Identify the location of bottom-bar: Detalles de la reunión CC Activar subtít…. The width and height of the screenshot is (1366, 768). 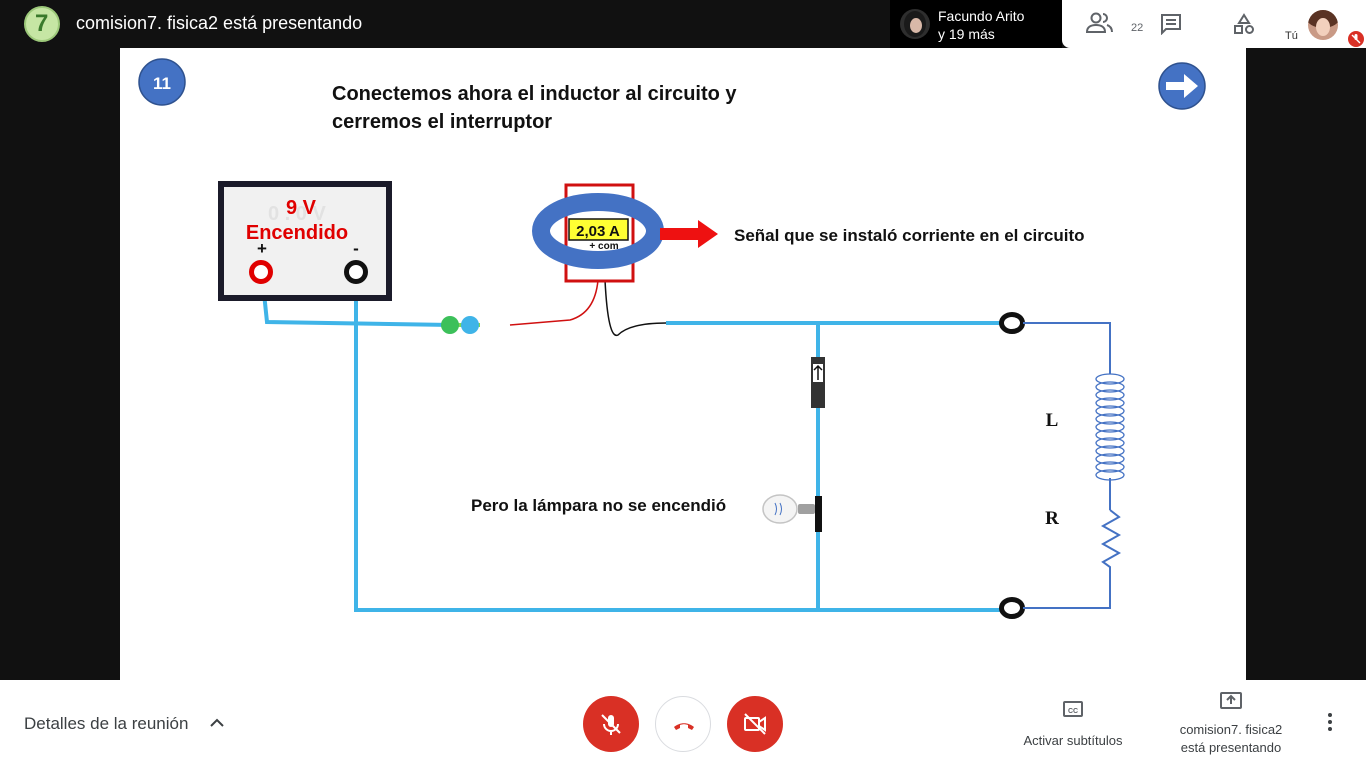
(683, 724).